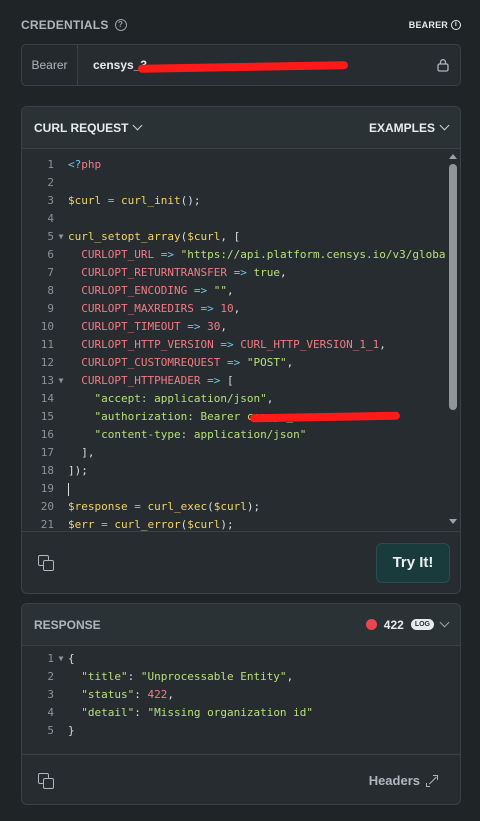 The width and height of the screenshot is (480, 821). I want to click on code-line: 14 "accept: application/json",, so click(157, 398).